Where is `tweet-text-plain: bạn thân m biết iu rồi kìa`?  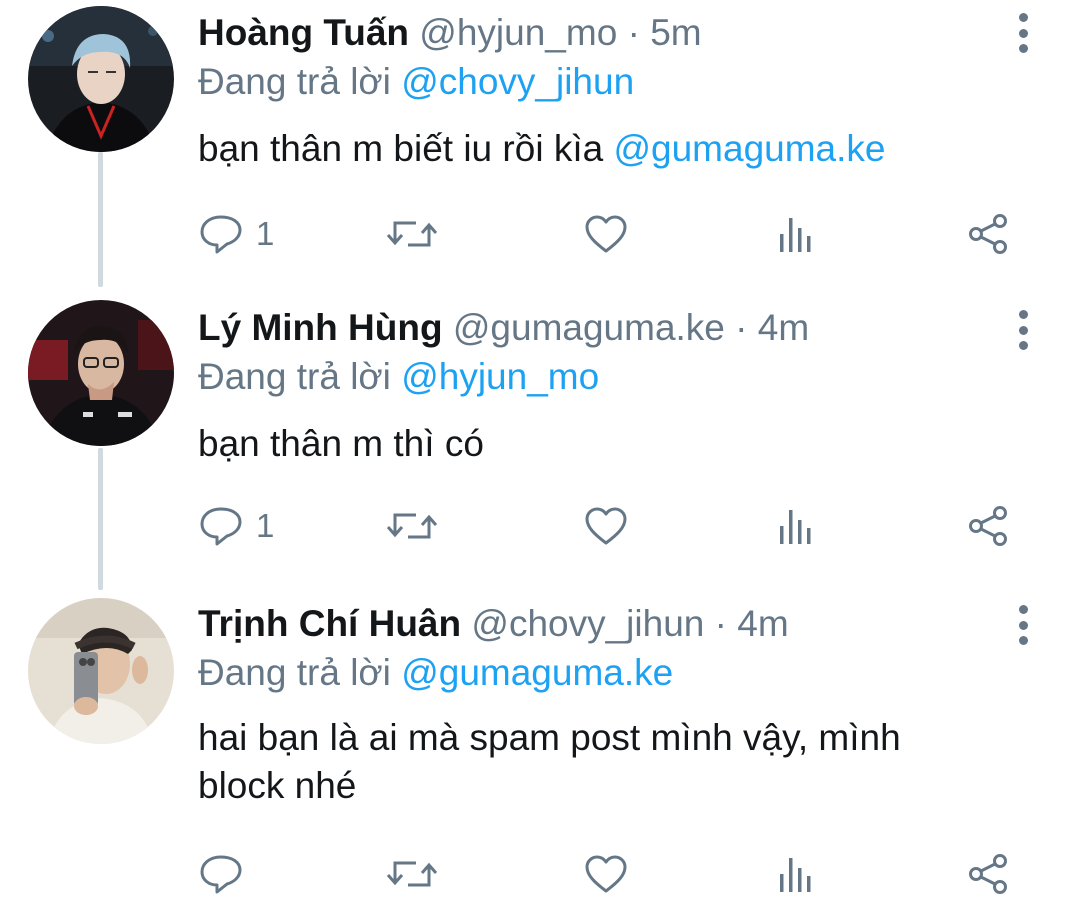
tweet-text-plain: bạn thân m biết iu rồi kìa is located at coordinates (406, 148).